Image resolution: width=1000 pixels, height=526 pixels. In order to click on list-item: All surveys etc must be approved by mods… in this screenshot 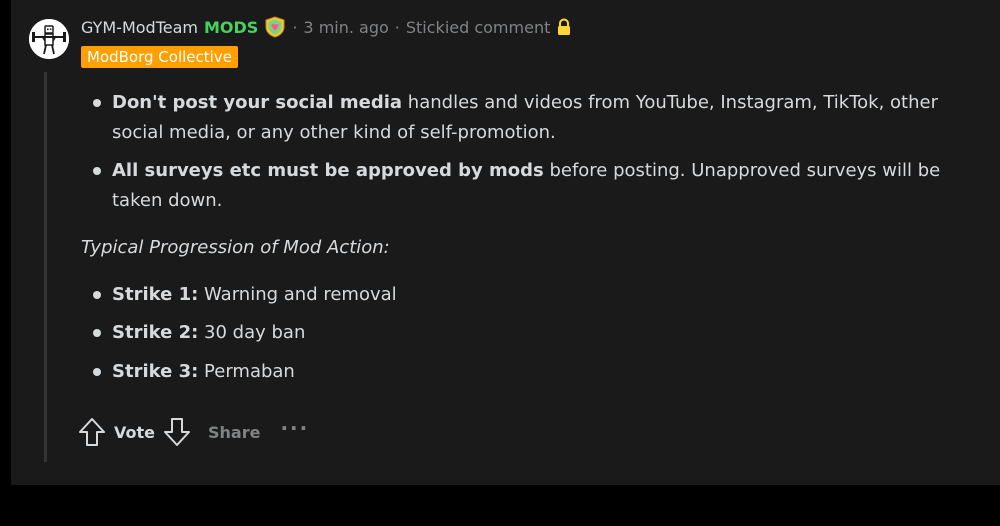, I will do `click(534, 185)`.